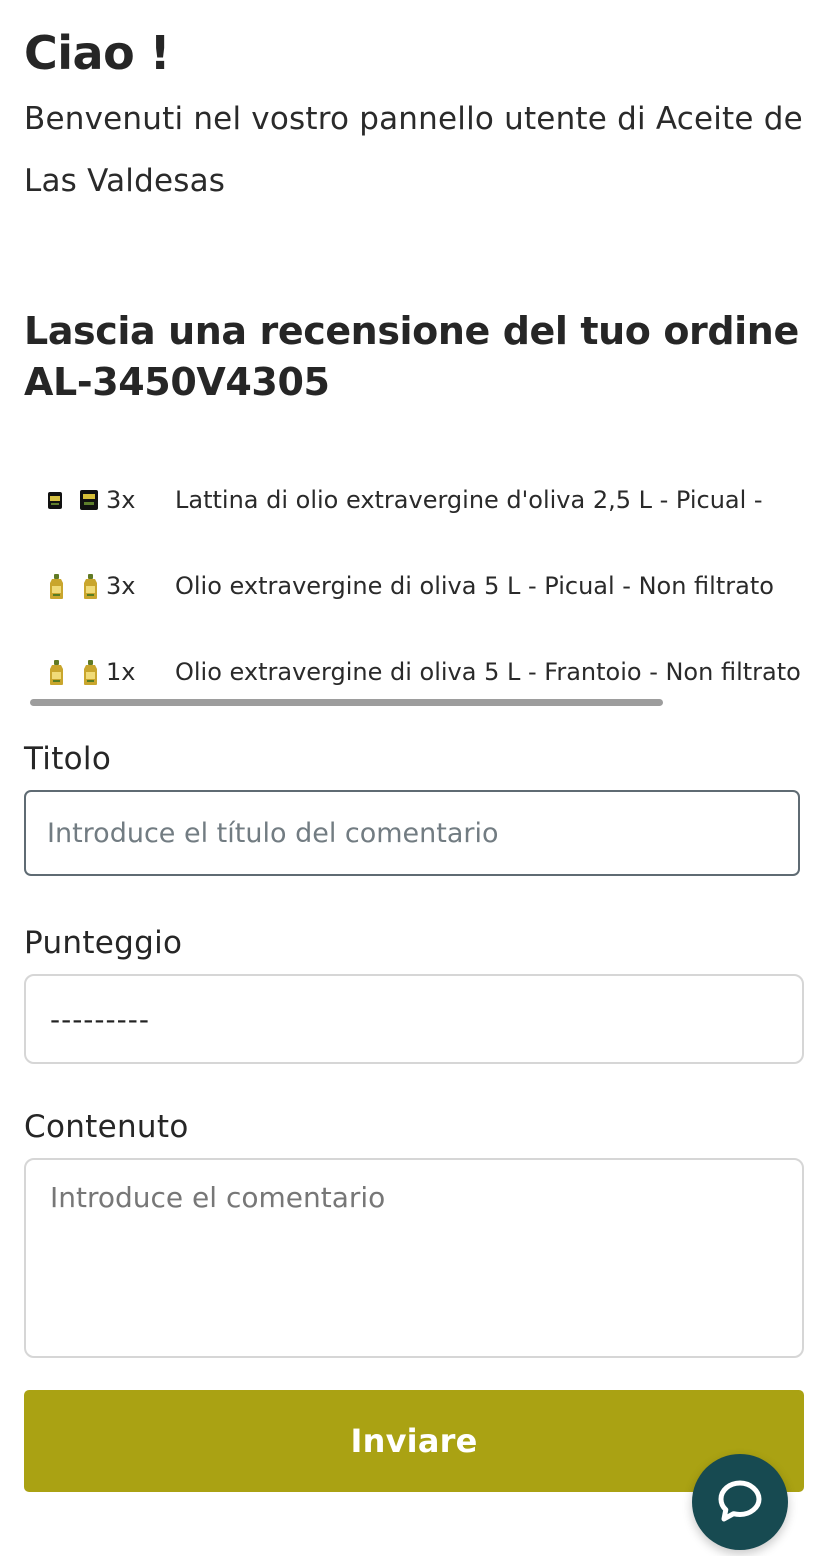 The height and width of the screenshot is (1556, 828). I want to click on content-textarea, so click(414, 1258).